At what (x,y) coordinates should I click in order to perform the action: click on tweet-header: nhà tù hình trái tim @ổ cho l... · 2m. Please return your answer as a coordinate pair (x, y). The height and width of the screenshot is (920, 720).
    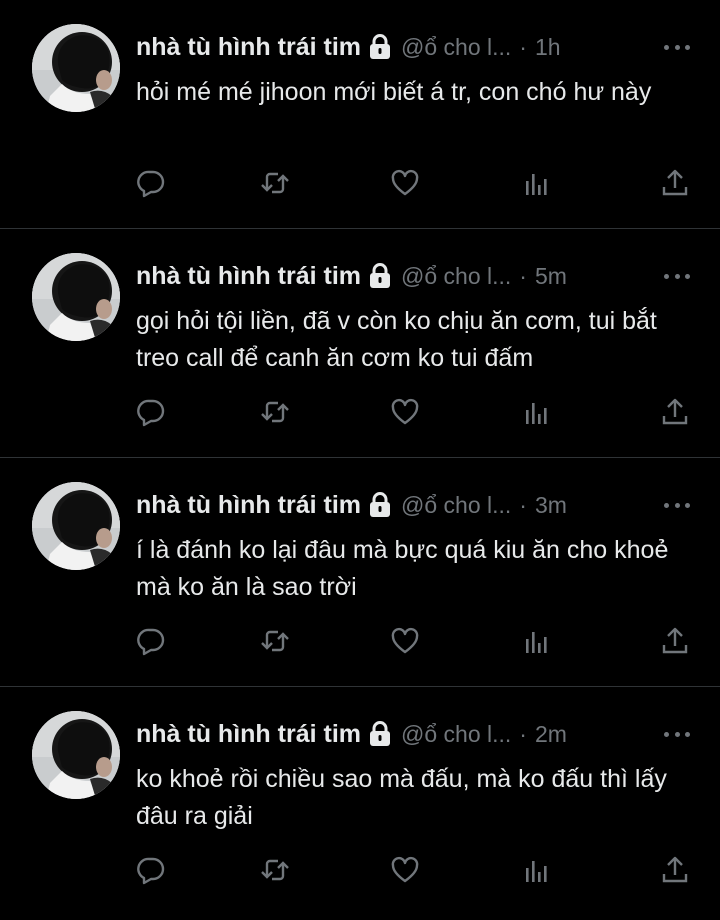
    Looking at the image, I should click on (418, 734).